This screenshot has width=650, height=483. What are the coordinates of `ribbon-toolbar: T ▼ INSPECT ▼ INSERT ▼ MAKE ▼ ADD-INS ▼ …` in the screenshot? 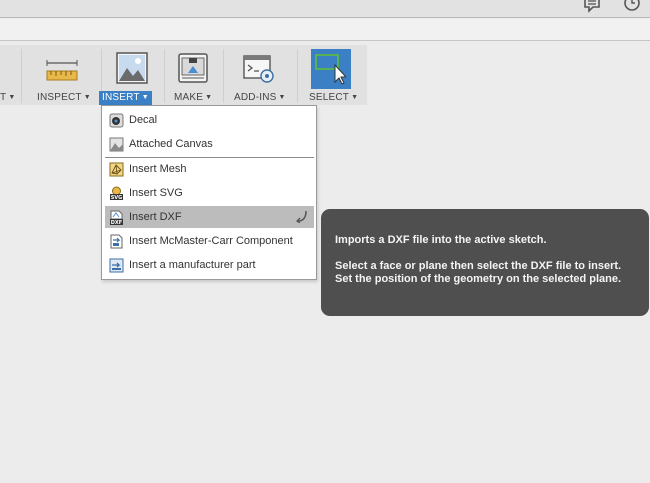 It's located at (183, 75).